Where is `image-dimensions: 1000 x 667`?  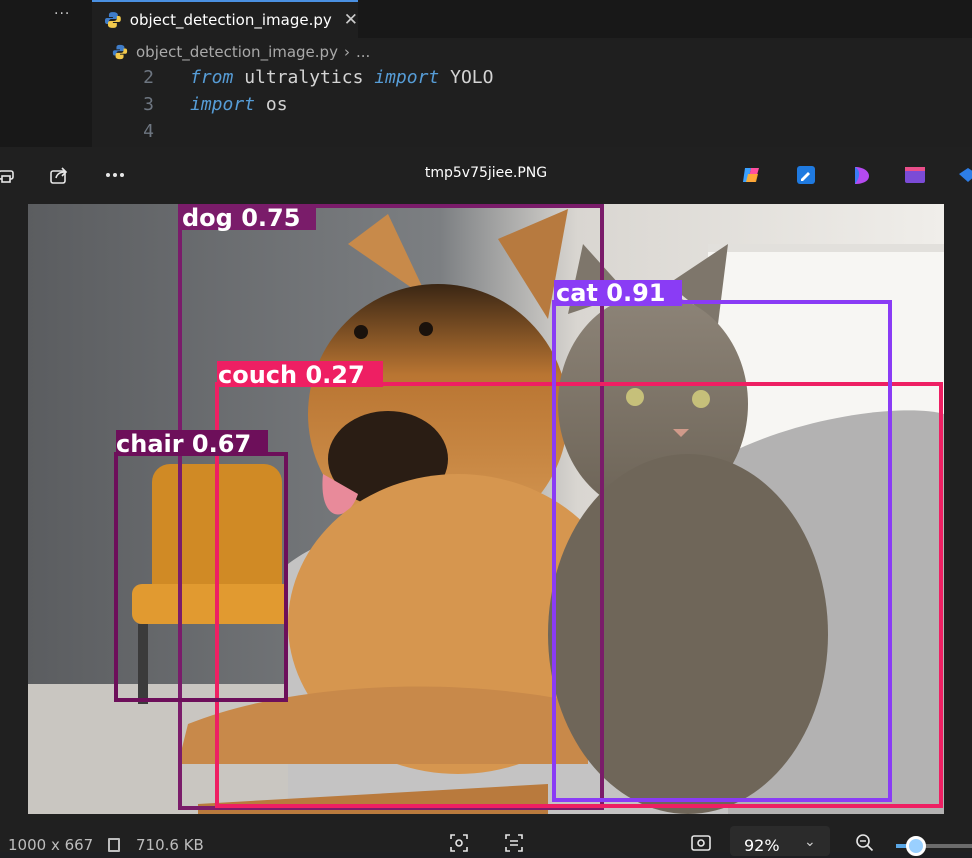
image-dimensions: 1000 x 667 is located at coordinates (51, 845).